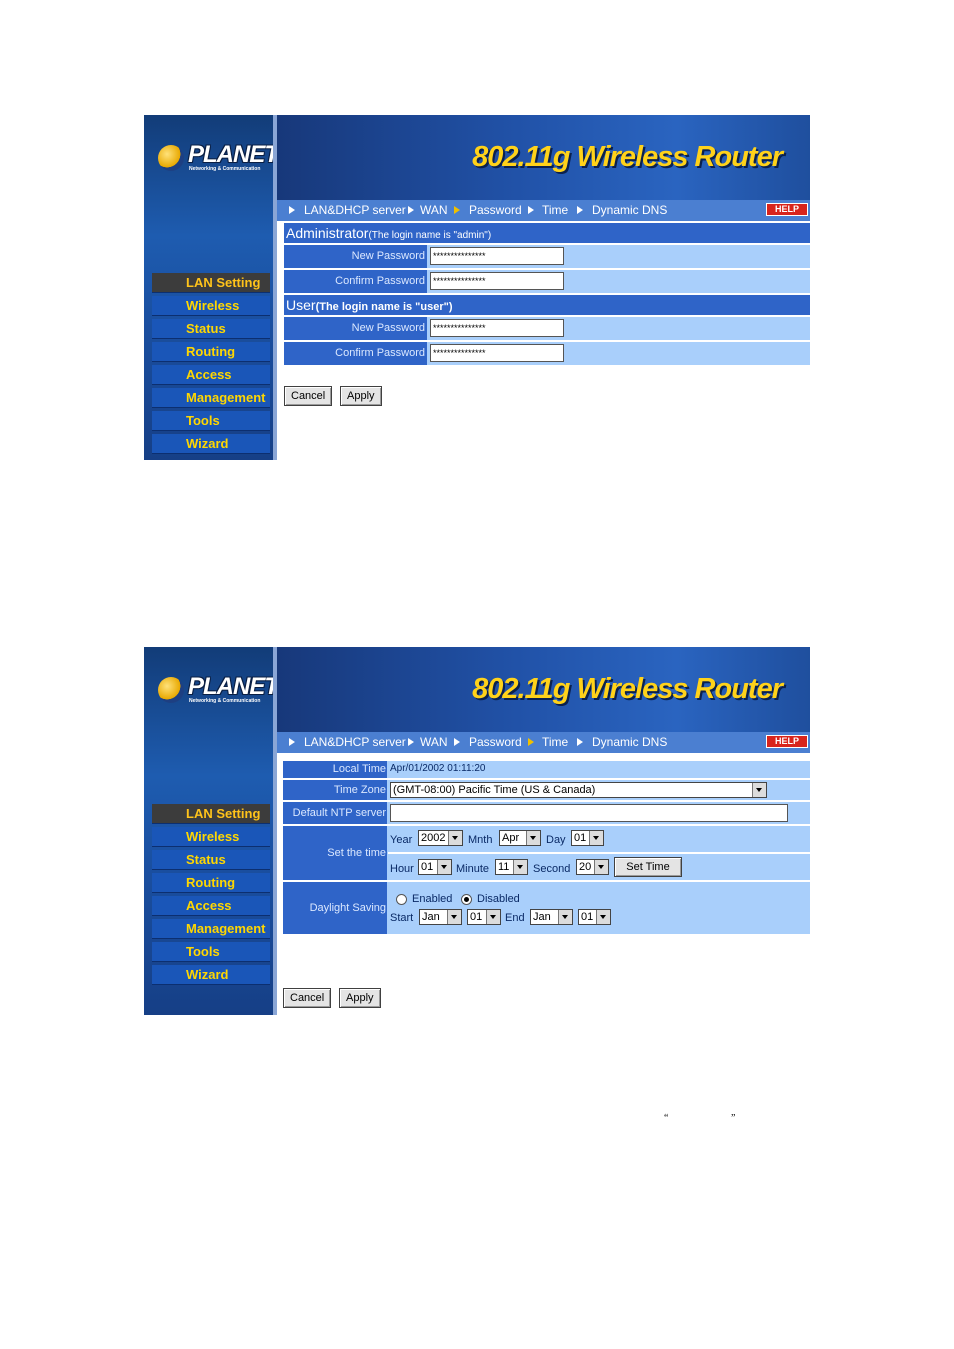 This screenshot has height=1349, width=954. I want to click on end-month-select: Jan, so click(551, 917).